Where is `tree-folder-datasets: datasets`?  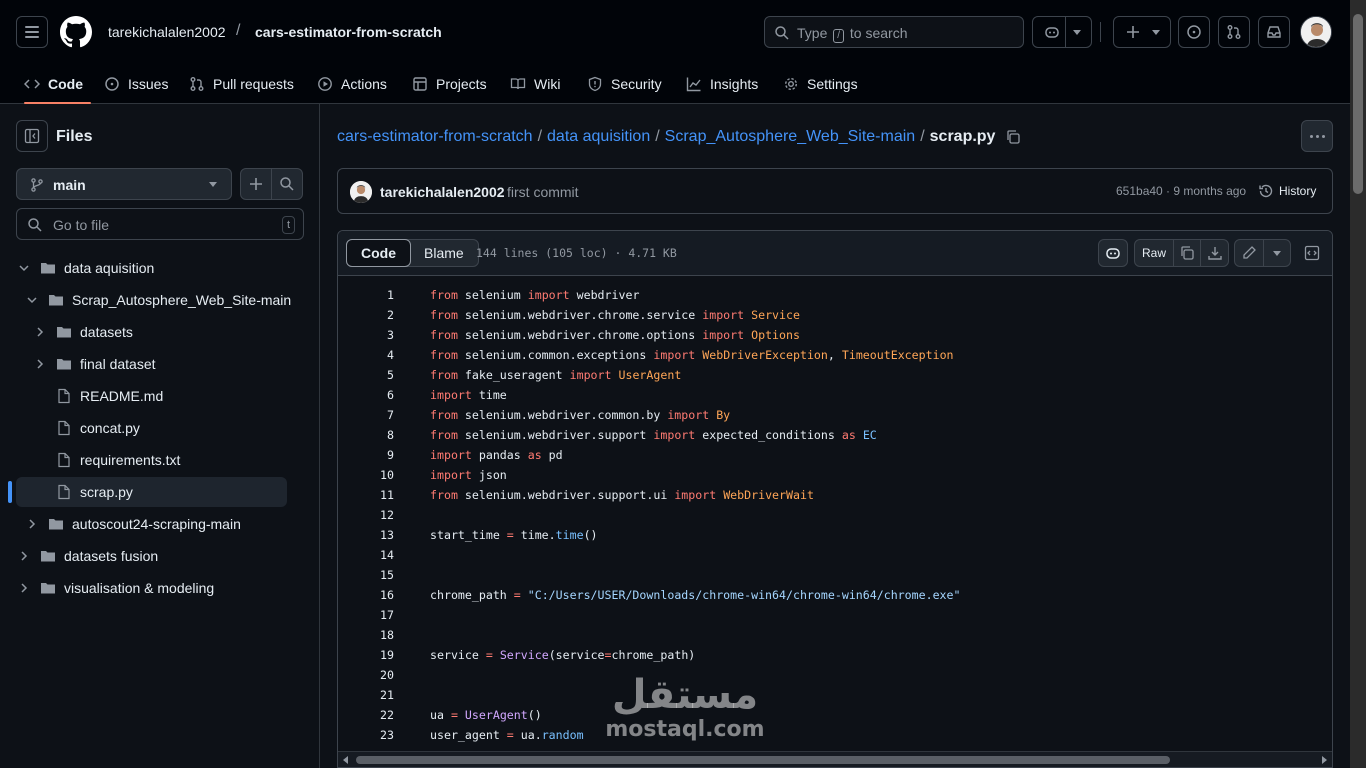 tree-folder-datasets: datasets is located at coordinates (82, 332).